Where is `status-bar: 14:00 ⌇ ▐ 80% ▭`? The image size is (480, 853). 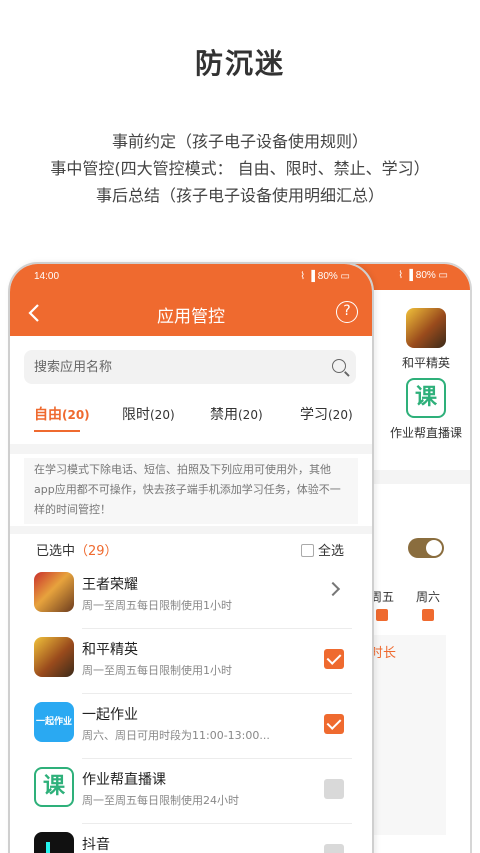 status-bar: 14:00 ⌇ ▐ 80% ▭ is located at coordinates (191, 277).